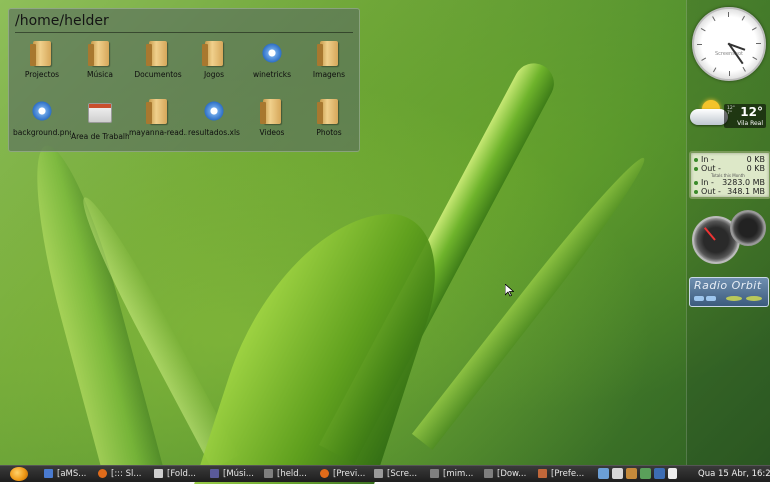  What do you see at coordinates (214, 132) in the screenshot?
I see `item-label: resultados.xls` at bounding box center [214, 132].